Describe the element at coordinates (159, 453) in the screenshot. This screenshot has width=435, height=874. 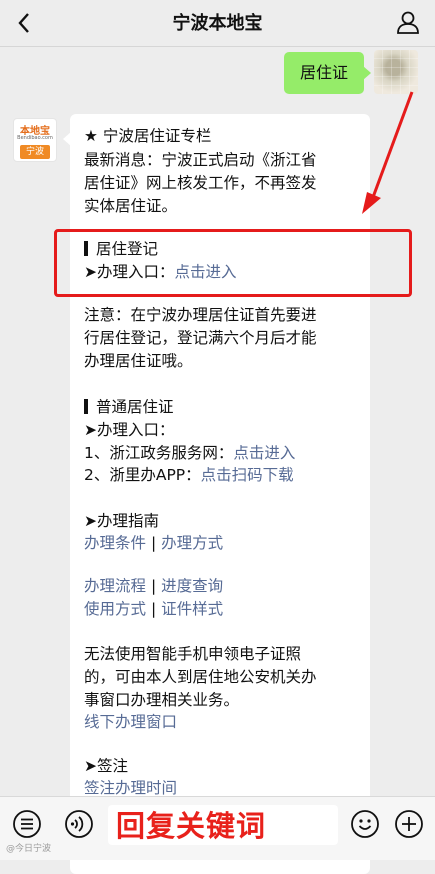
I see `item-label: 1、浙江政务服务网：` at that location.